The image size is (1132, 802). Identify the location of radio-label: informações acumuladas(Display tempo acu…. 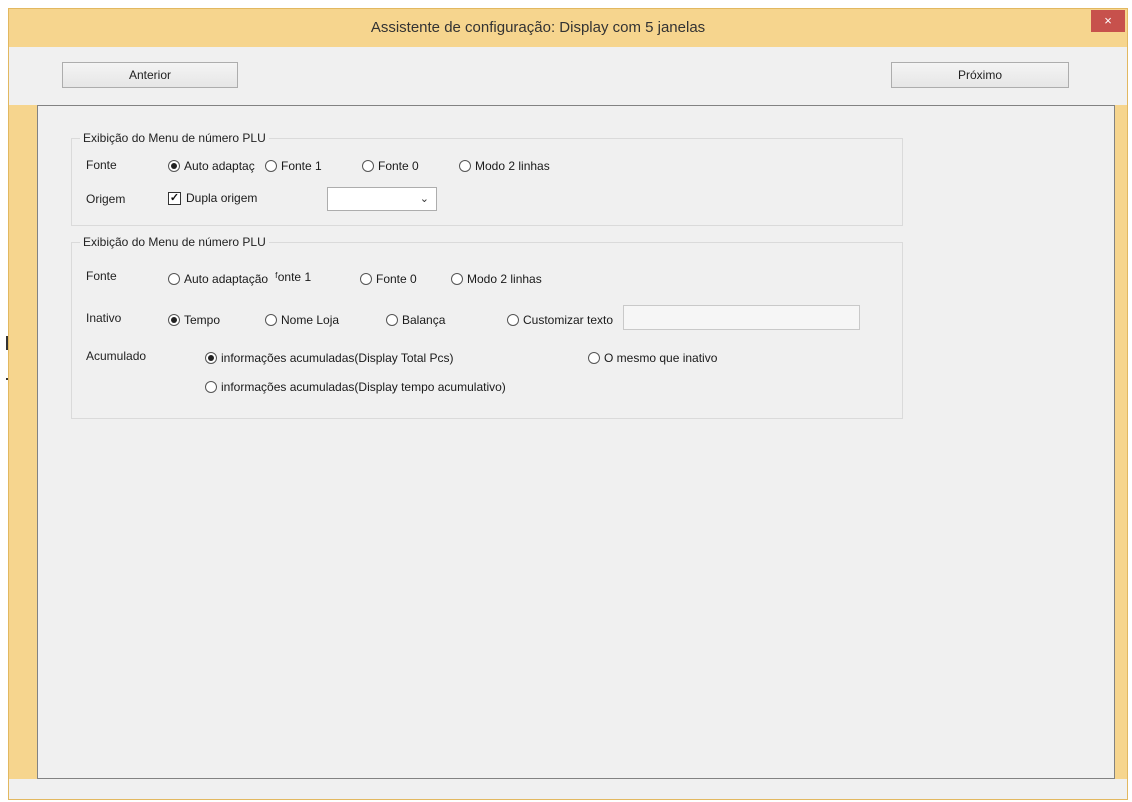
(363, 387).